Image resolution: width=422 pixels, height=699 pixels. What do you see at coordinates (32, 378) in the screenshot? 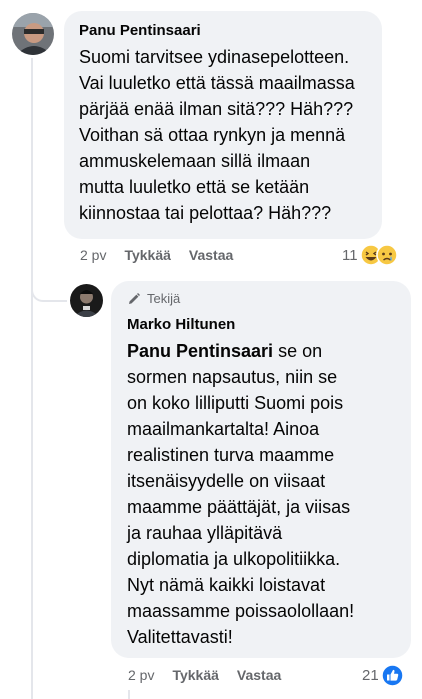
I see `thread-line` at bounding box center [32, 378].